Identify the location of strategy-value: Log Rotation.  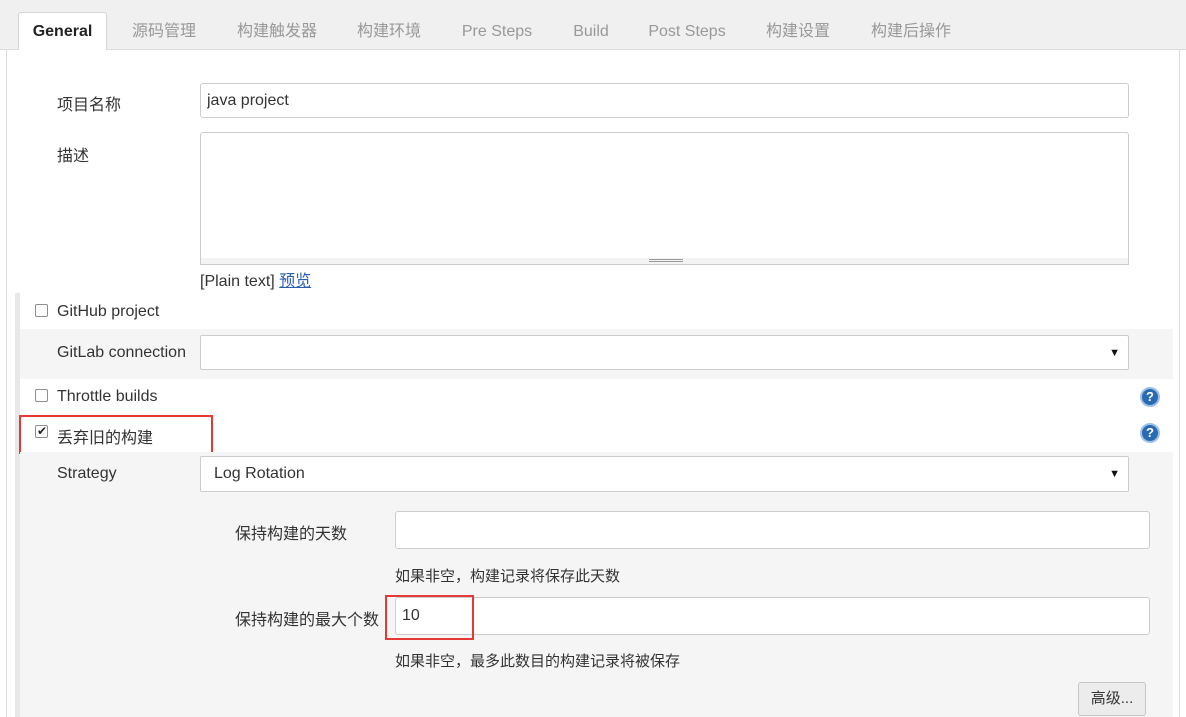
(259, 473).